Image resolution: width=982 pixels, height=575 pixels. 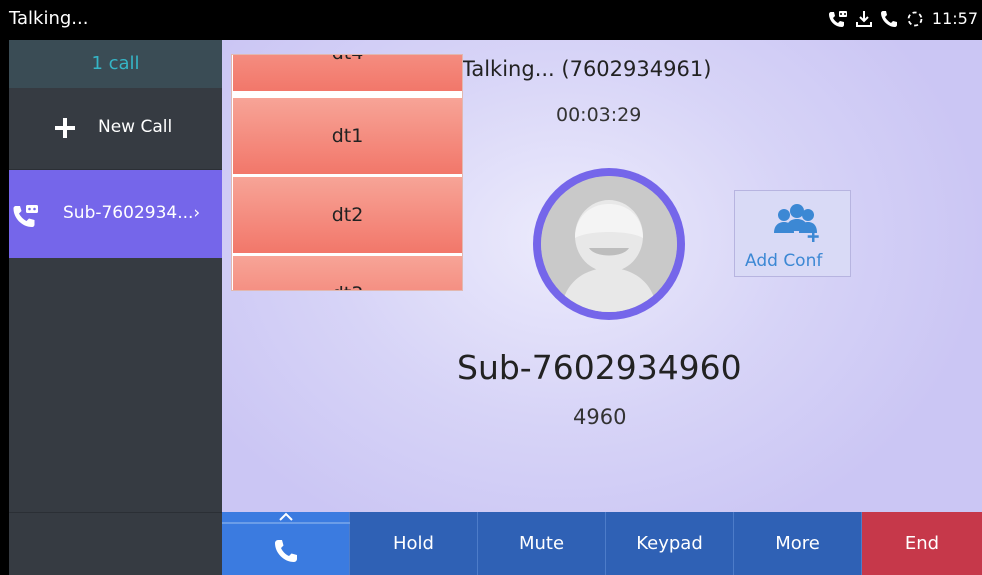 I want to click on status-icons: 11:57, so click(x=903, y=18).